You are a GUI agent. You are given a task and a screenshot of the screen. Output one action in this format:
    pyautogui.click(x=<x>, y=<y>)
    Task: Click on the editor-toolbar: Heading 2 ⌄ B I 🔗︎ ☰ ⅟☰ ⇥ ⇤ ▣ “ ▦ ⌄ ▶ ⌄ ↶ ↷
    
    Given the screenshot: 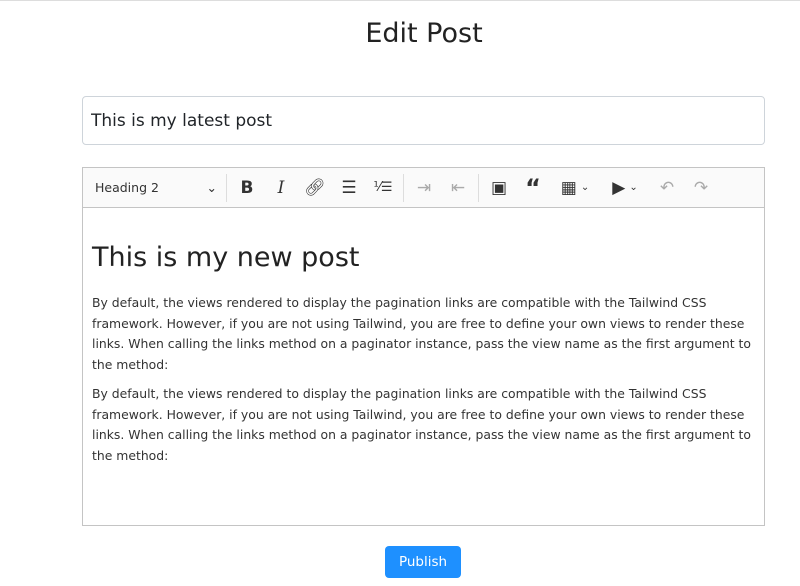 What is the action you would take?
    pyautogui.click(x=423, y=188)
    